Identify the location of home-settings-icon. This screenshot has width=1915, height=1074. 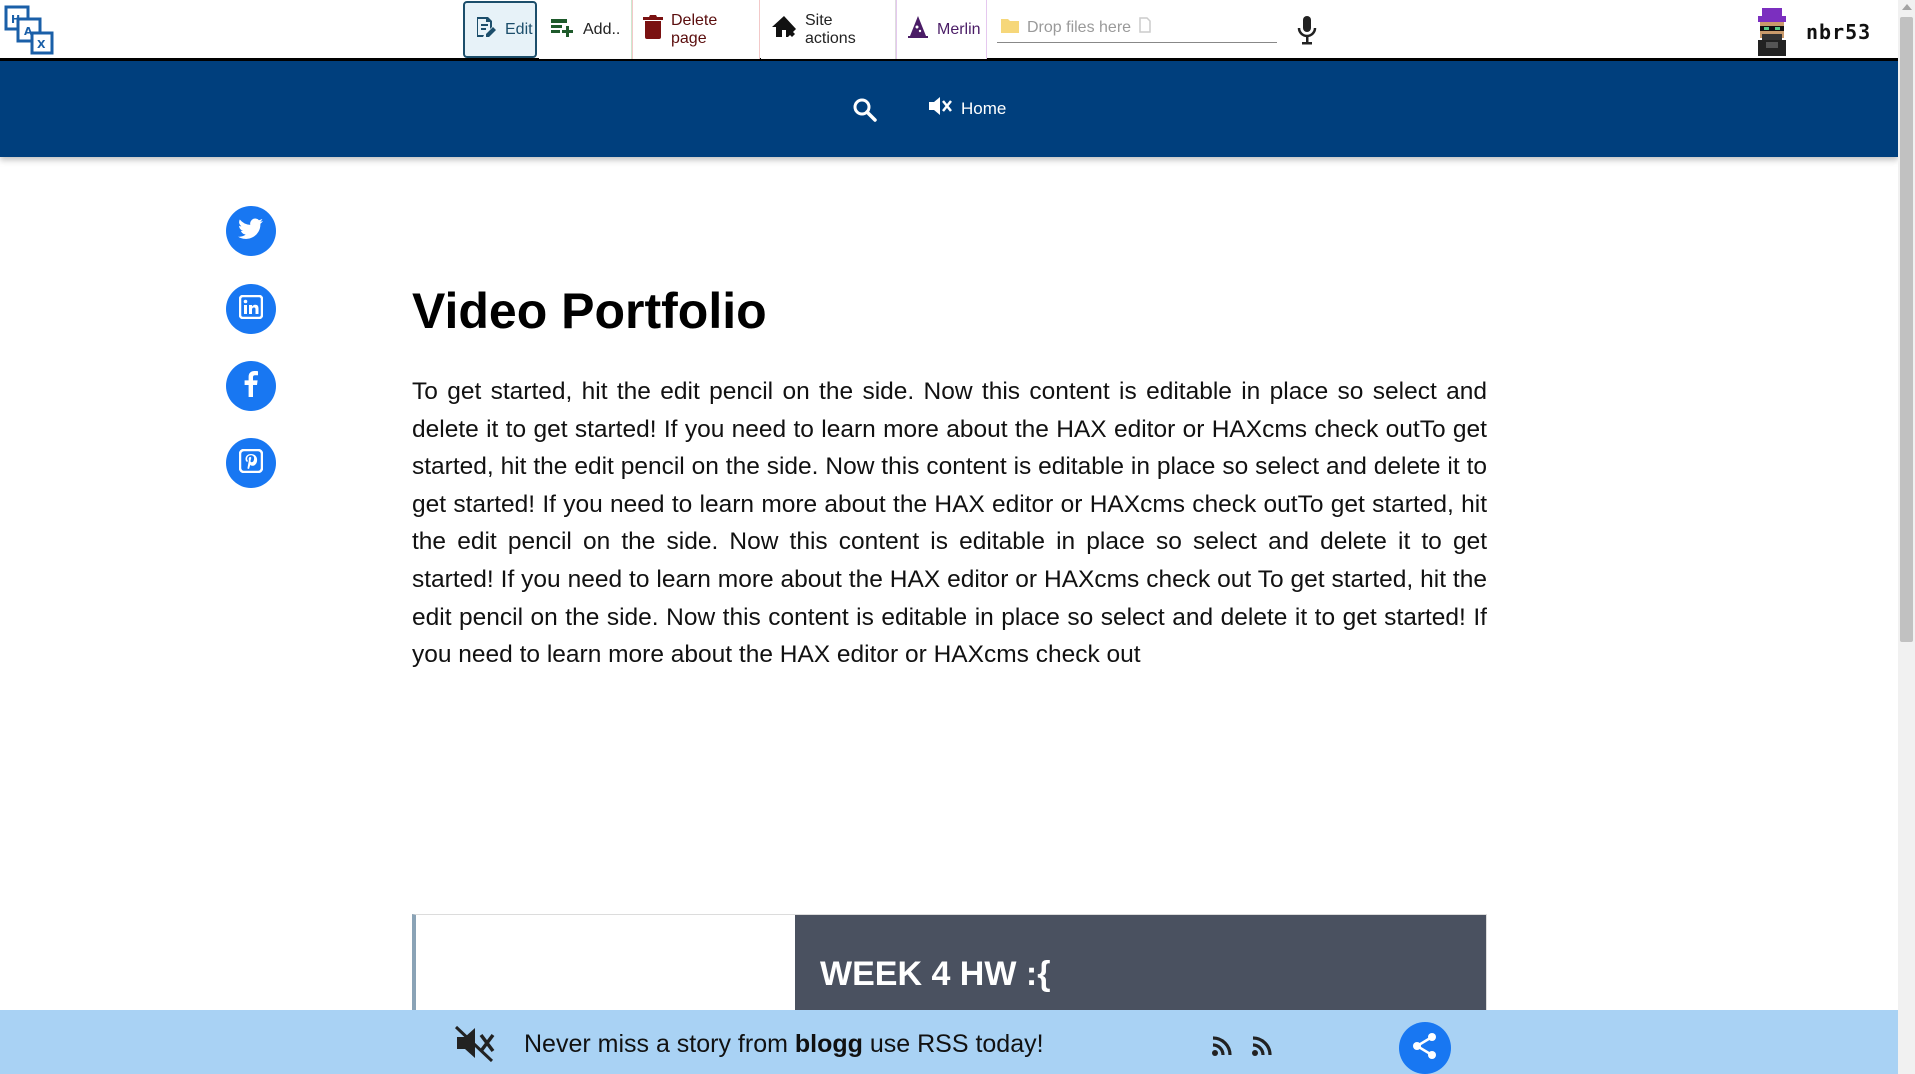
(784, 29).